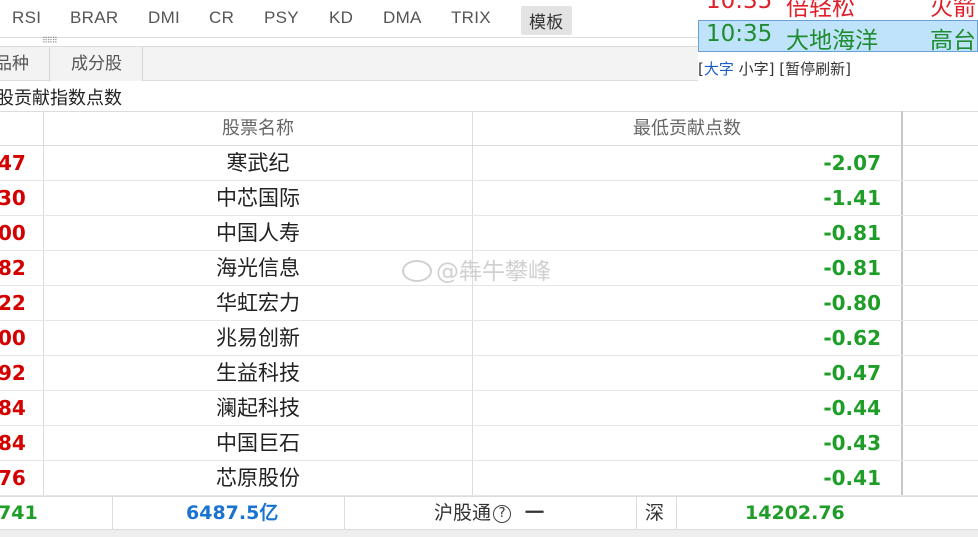 This screenshot has width=978, height=537. What do you see at coordinates (258, 233) in the screenshot?
I see `stock-name: 中国人寿` at bounding box center [258, 233].